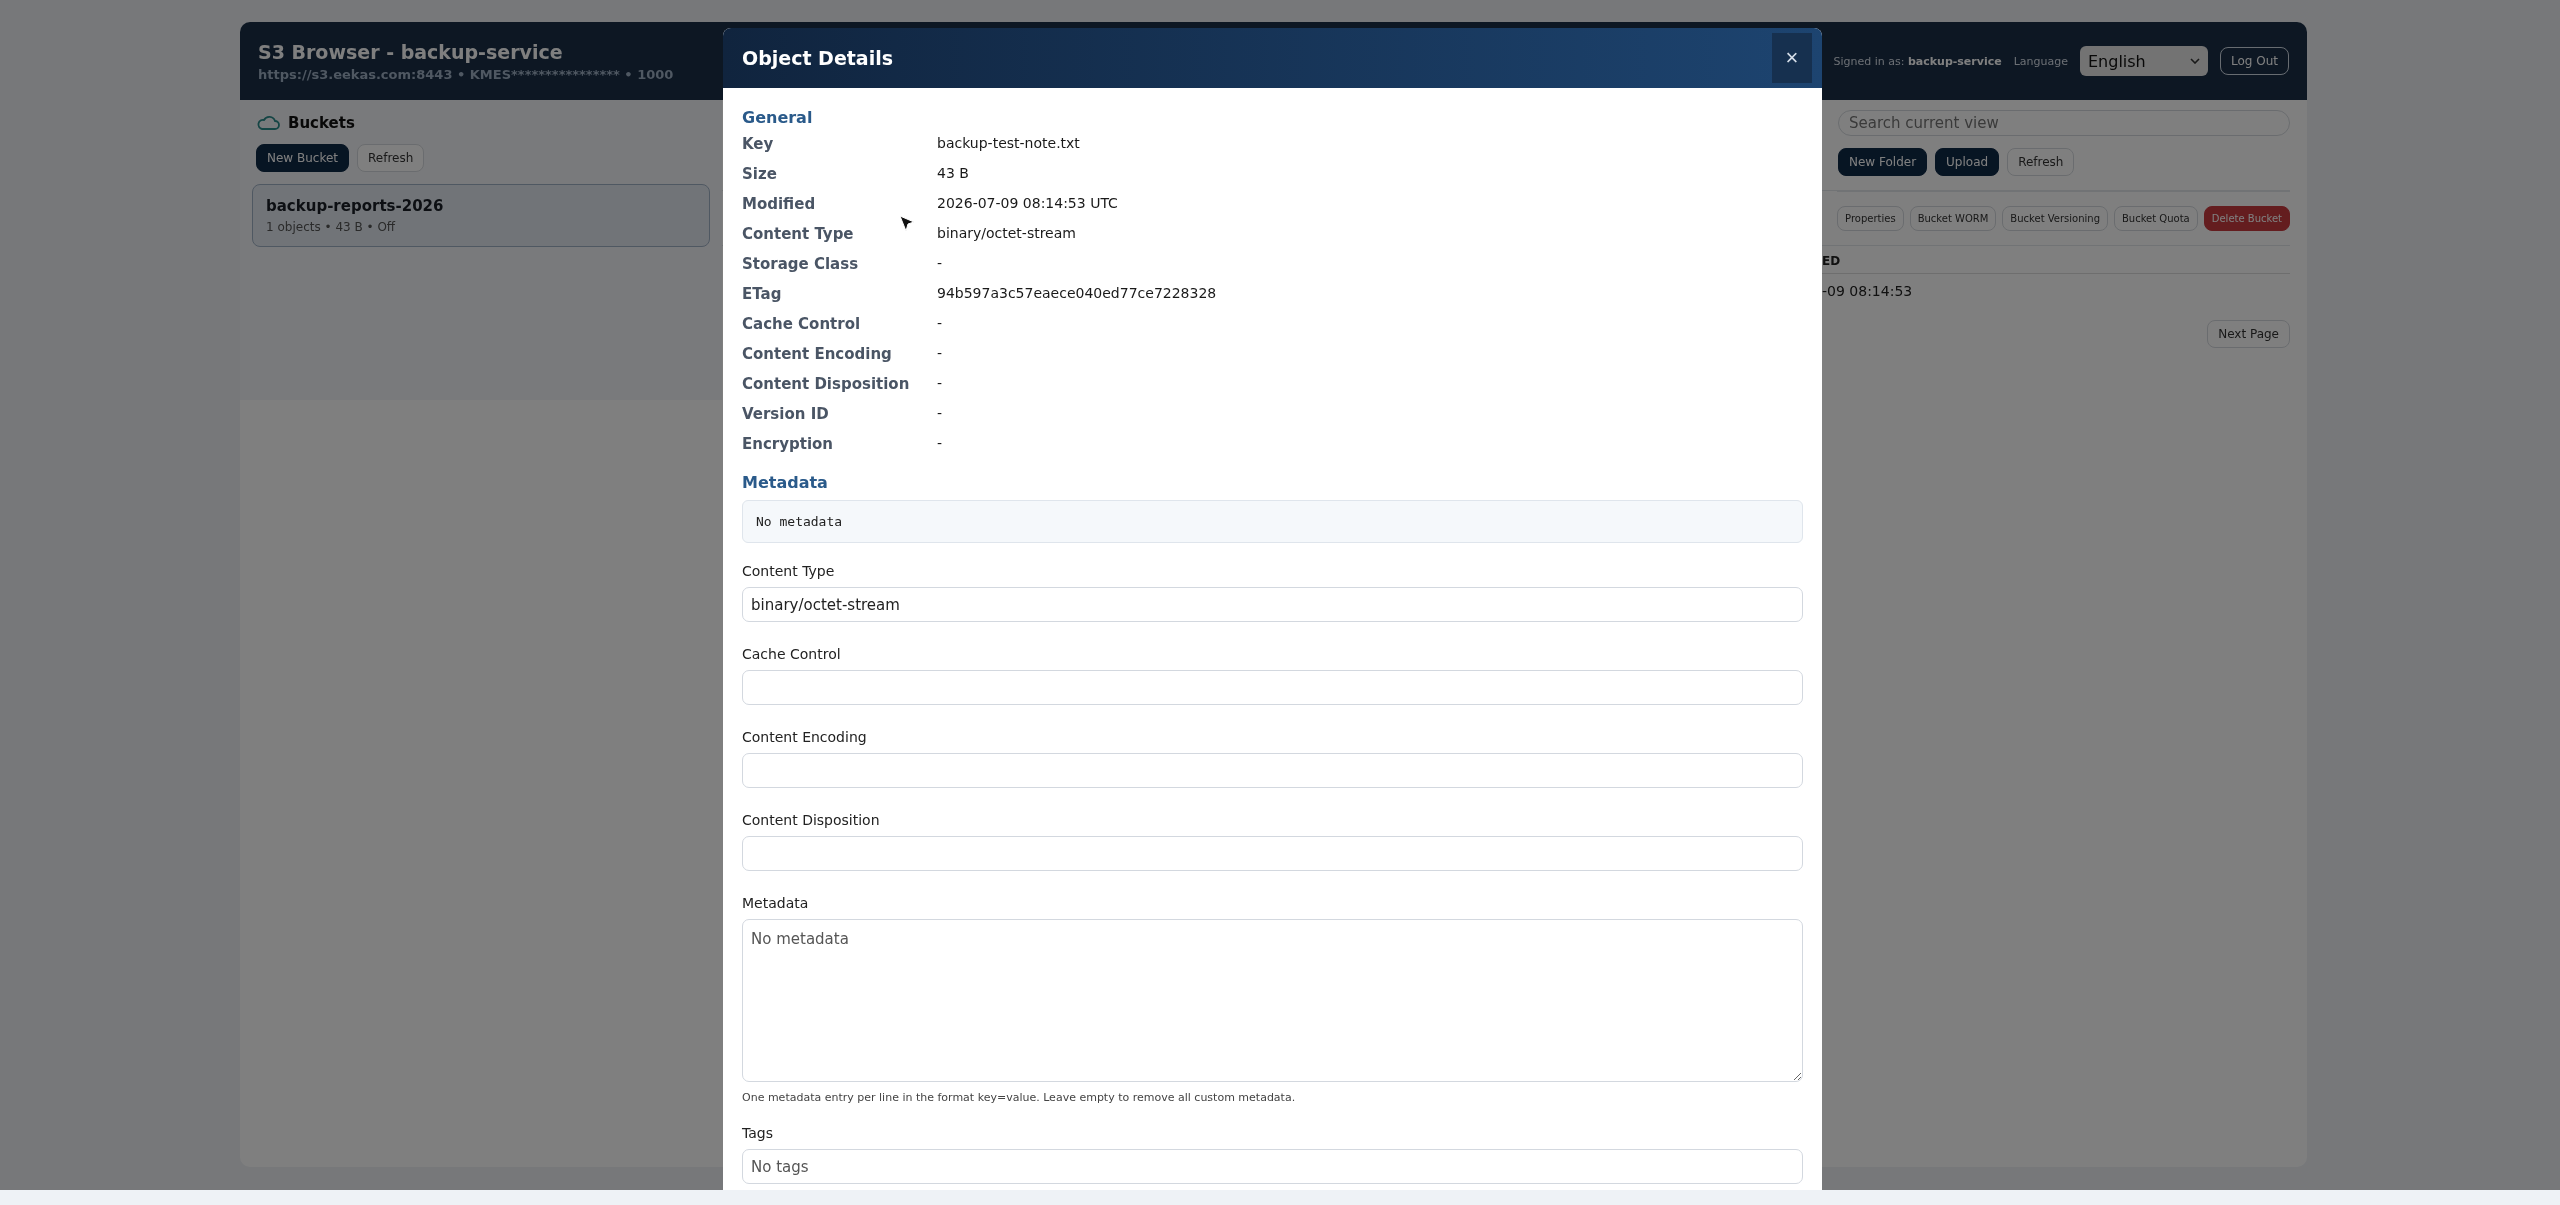 This screenshot has width=2560, height=1205. Describe the element at coordinates (826, 384) in the screenshot. I see `property-label: Content Disposition` at that location.